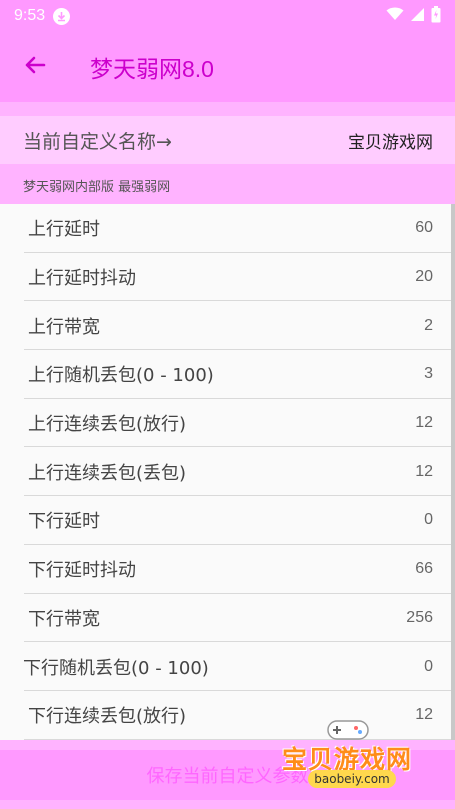 The image size is (455, 809). I want to click on battery-icon, so click(436, 16).